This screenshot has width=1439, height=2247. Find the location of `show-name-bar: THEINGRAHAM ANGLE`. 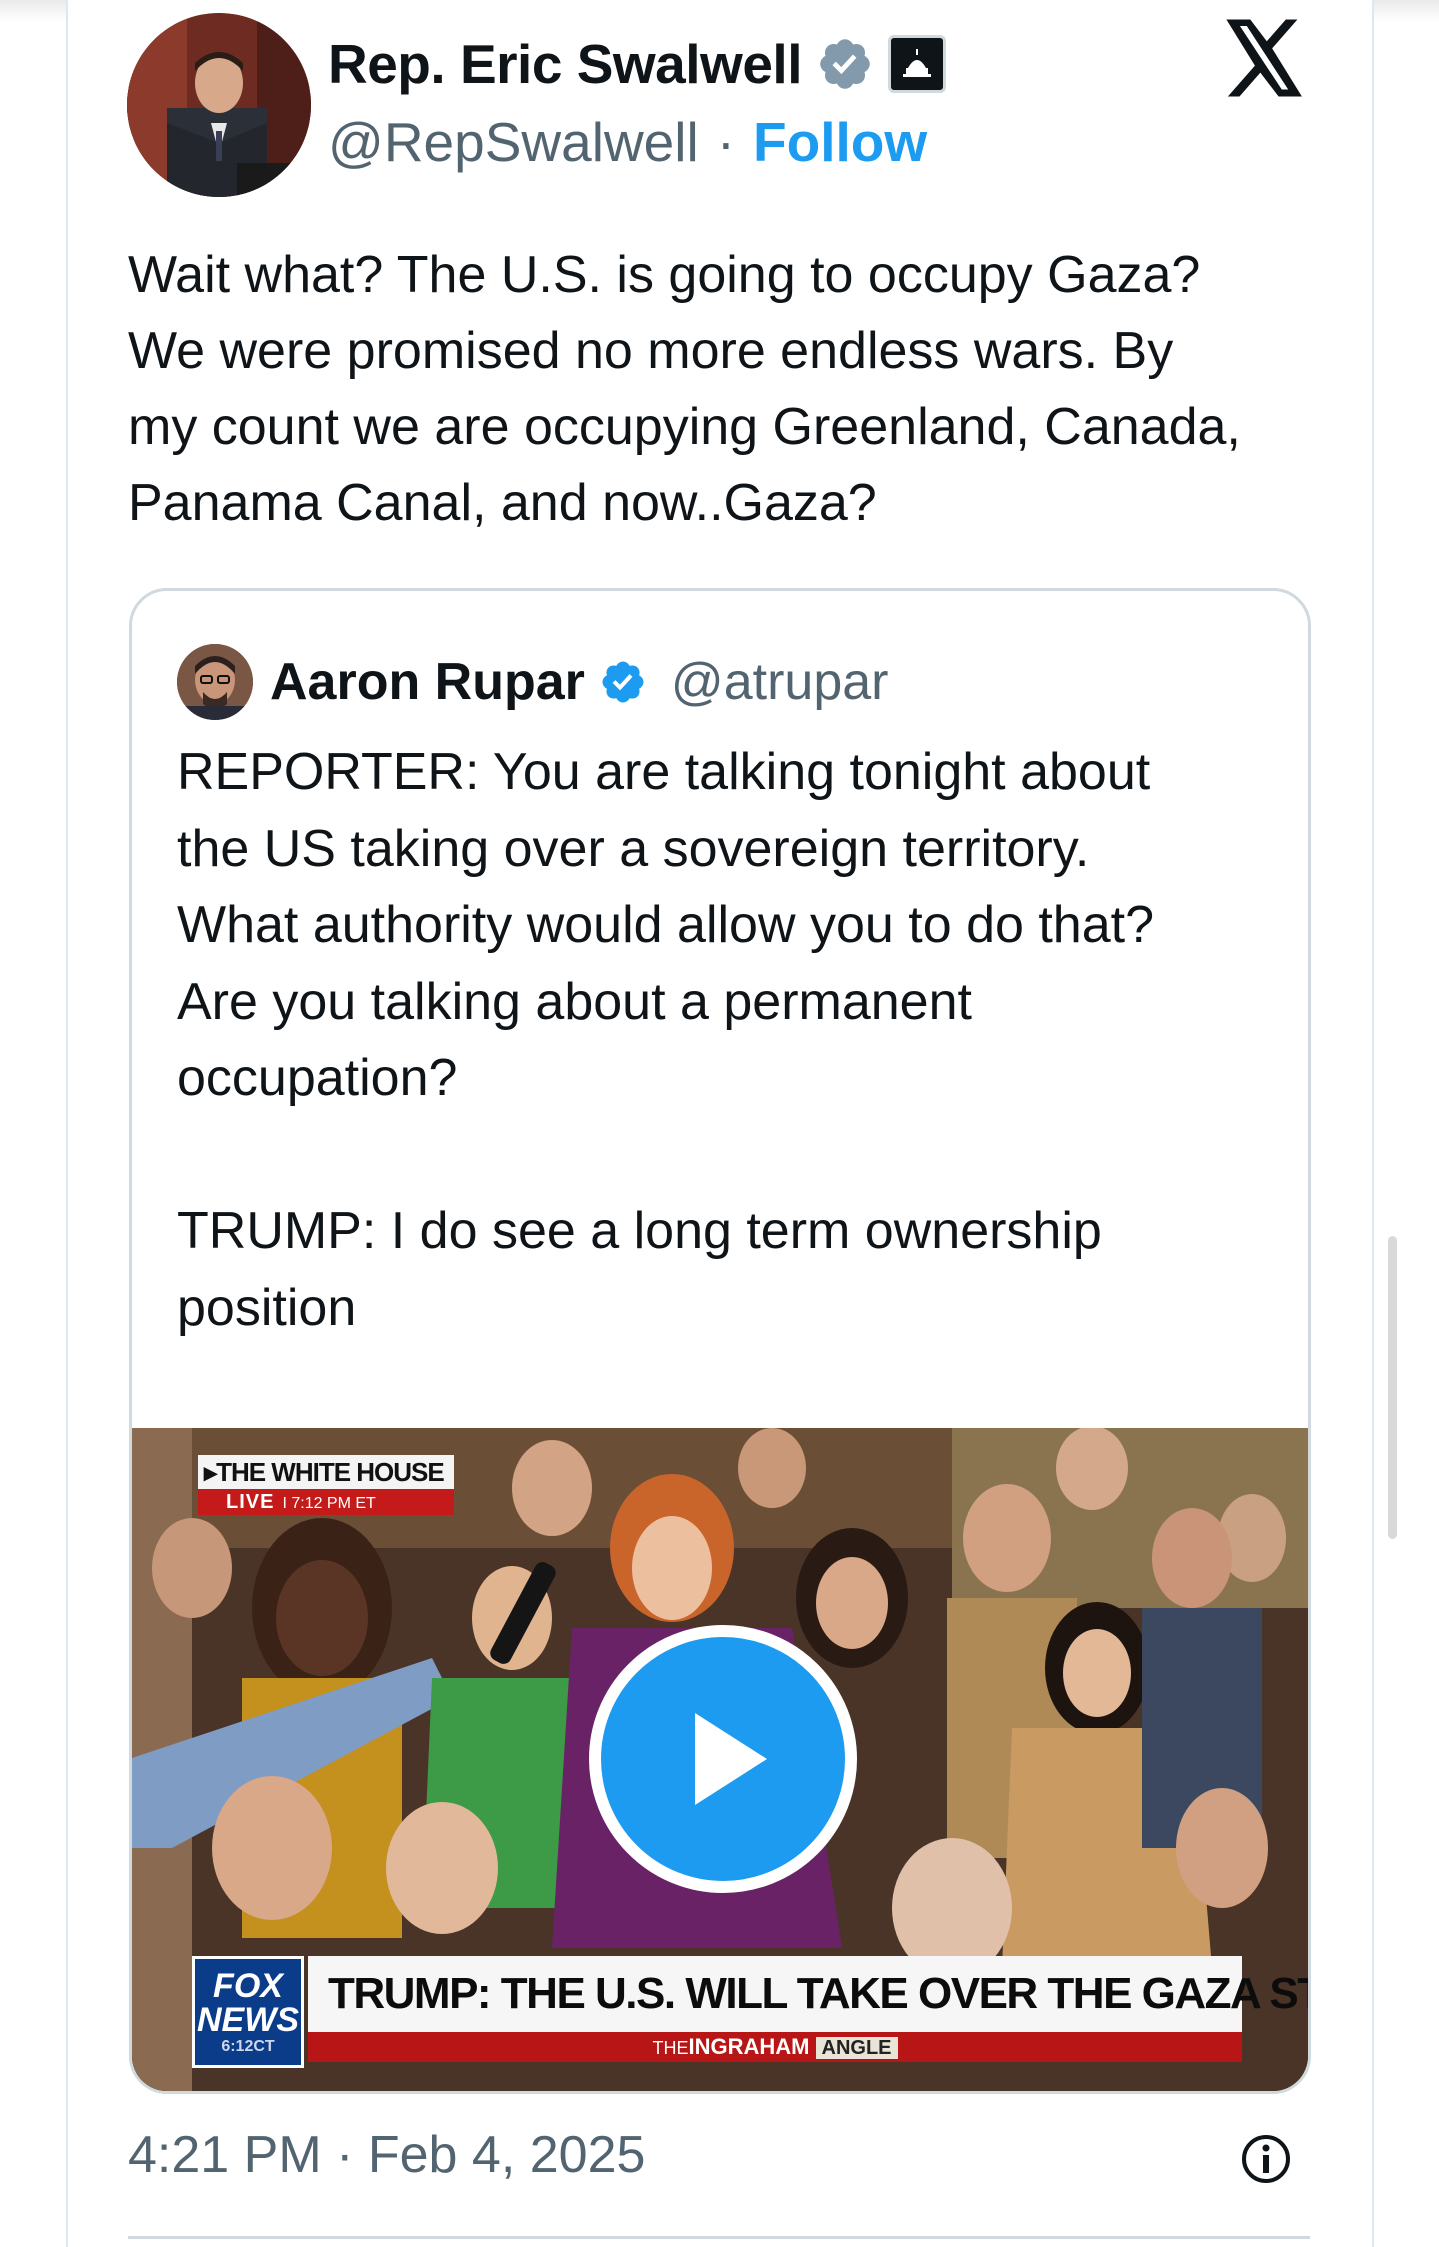

show-name-bar: THEINGRAHAM ANGLE is located at coordinates (775, 2047).